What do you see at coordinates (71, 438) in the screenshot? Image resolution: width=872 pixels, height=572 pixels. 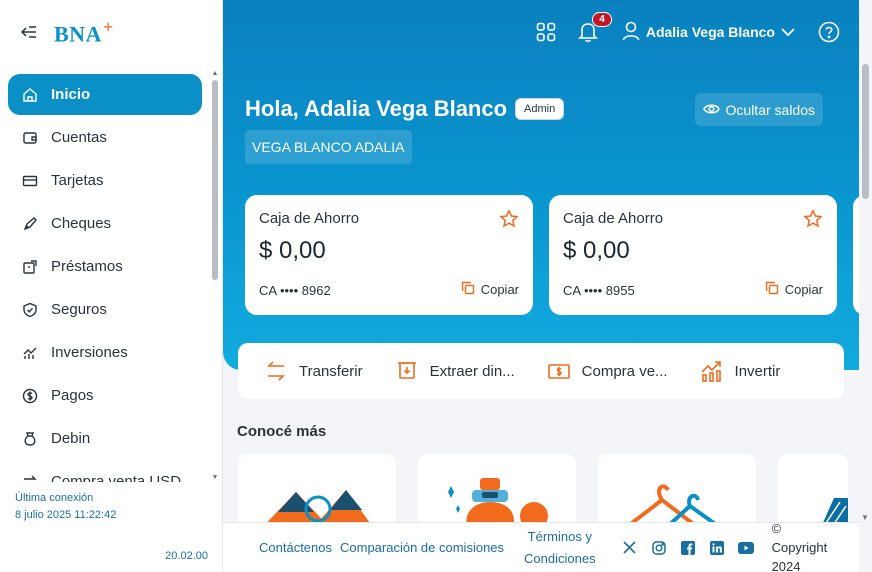 I see `sidebar-item-label: Debin` at bounding box center [71, 438].